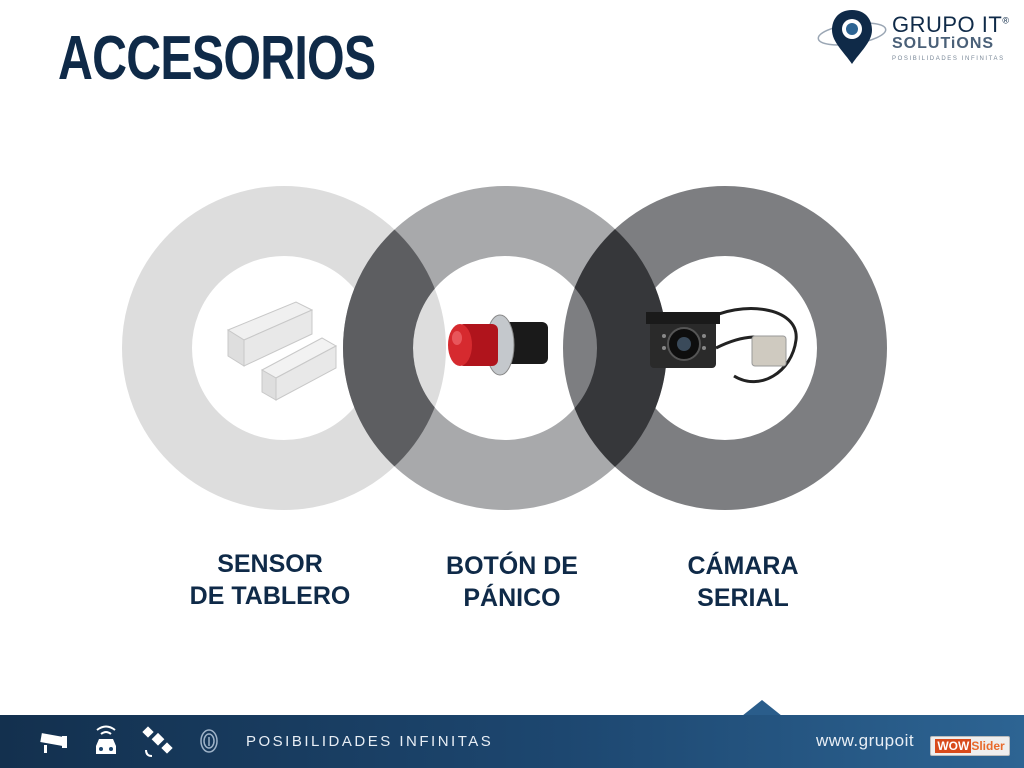 The width and height of the screenshot is (1024, 768). I want to click on item-label-line2: DE TABLERO, so click(270, 596).